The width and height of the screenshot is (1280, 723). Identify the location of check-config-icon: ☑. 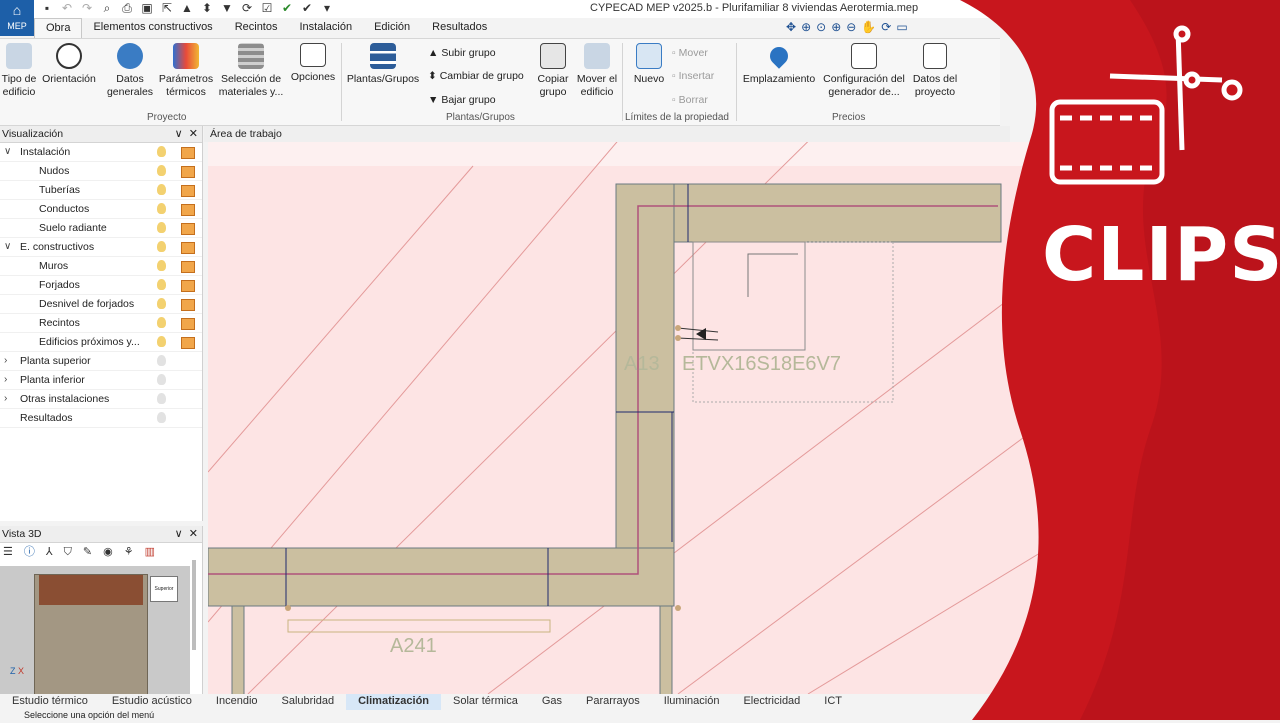
(267, 9).